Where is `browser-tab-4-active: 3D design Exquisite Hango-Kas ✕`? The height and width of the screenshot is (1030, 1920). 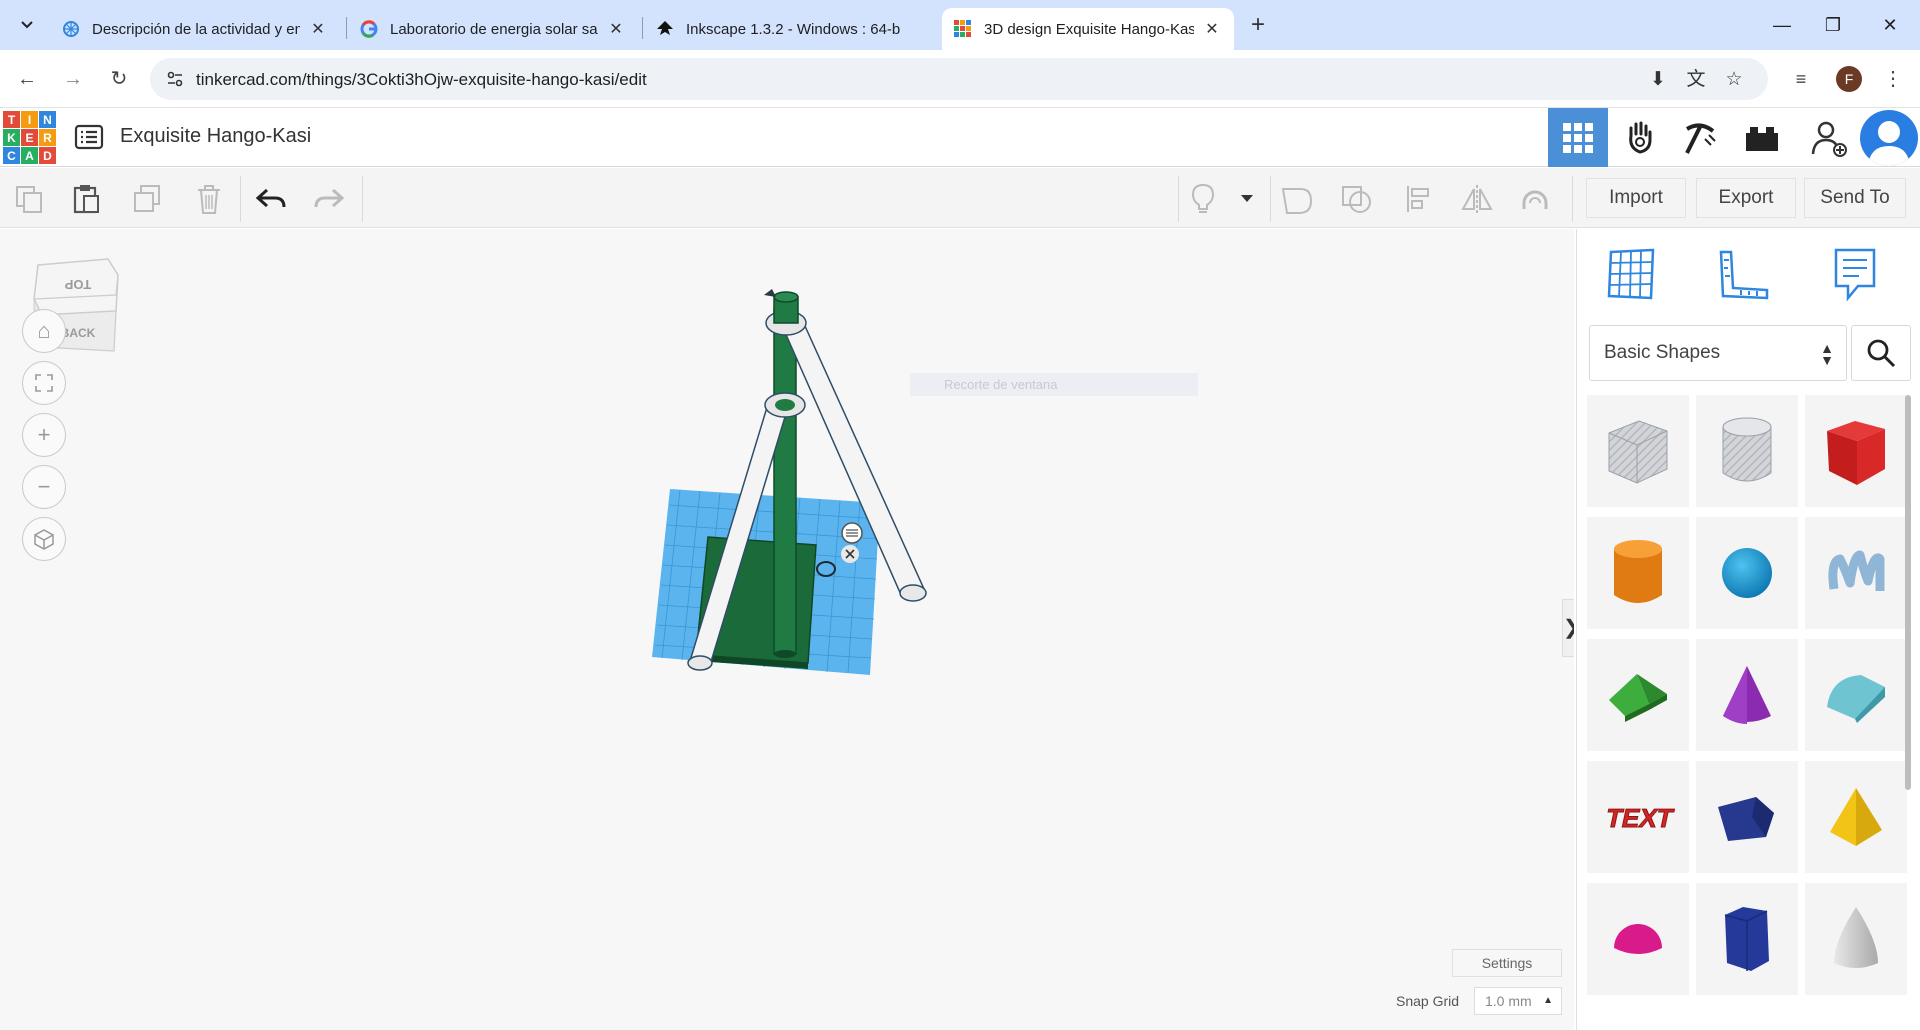 browser-tab-4-active: 3D design Exquisite Hango-Kas ✕ is located at coordinates (1088, 29).